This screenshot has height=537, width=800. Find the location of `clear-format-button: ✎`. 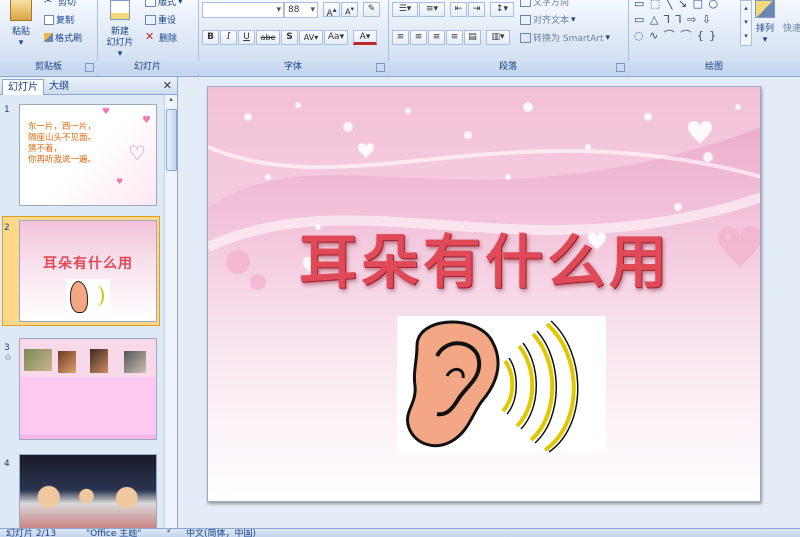

clear-format-button: ✎ is located at coordinates (371, 9).